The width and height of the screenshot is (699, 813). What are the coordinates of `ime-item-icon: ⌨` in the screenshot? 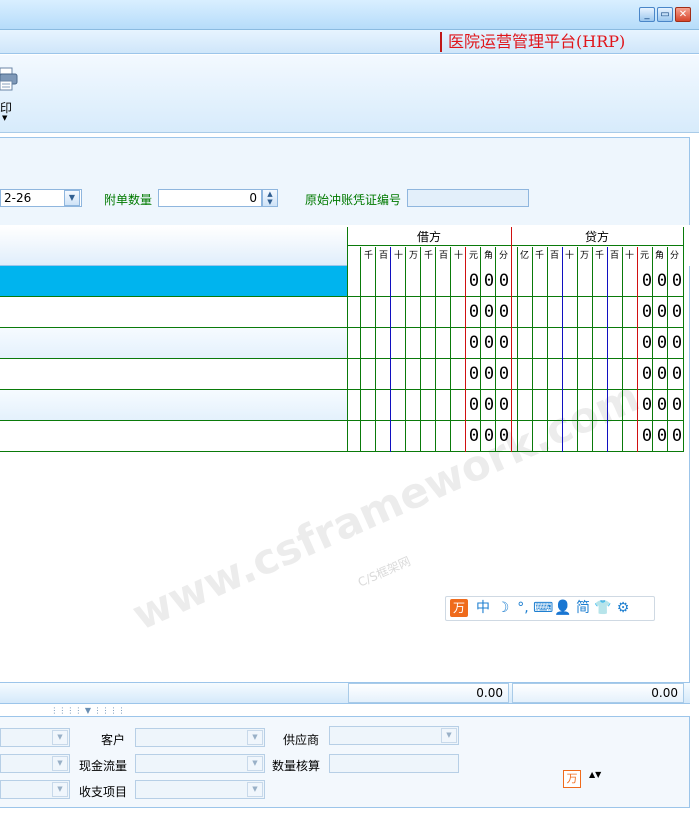 It's located at (543, 608).